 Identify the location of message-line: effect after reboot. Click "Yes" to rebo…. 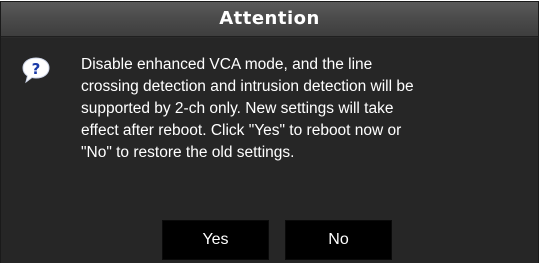
(241, 130).